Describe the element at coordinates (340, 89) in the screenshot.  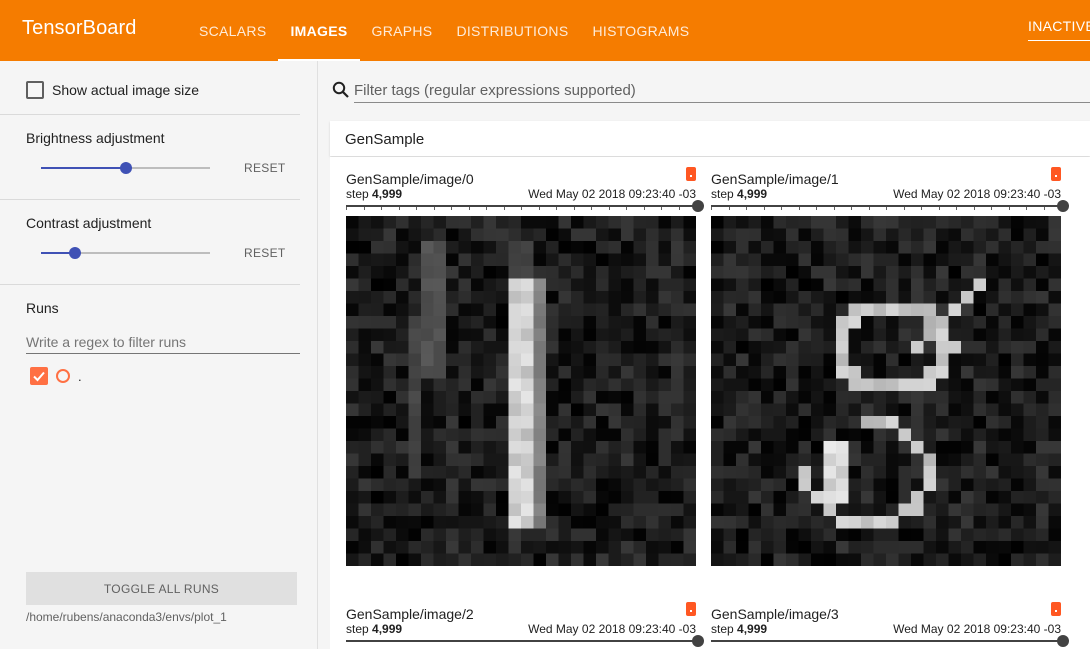
I see `search-icon` at that location.